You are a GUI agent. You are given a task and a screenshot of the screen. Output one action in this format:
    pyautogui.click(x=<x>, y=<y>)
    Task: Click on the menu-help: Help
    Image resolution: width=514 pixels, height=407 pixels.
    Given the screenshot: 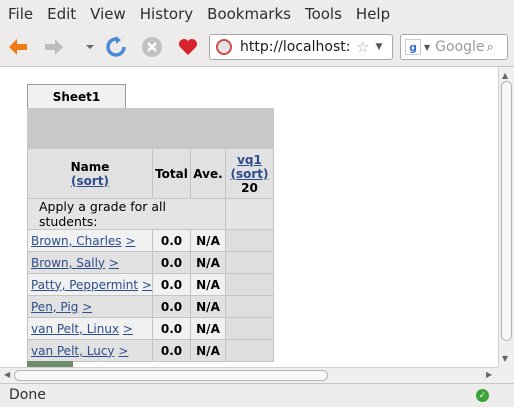 What is the action you would take?
    pyautogui.click(x=373, y=14)
    